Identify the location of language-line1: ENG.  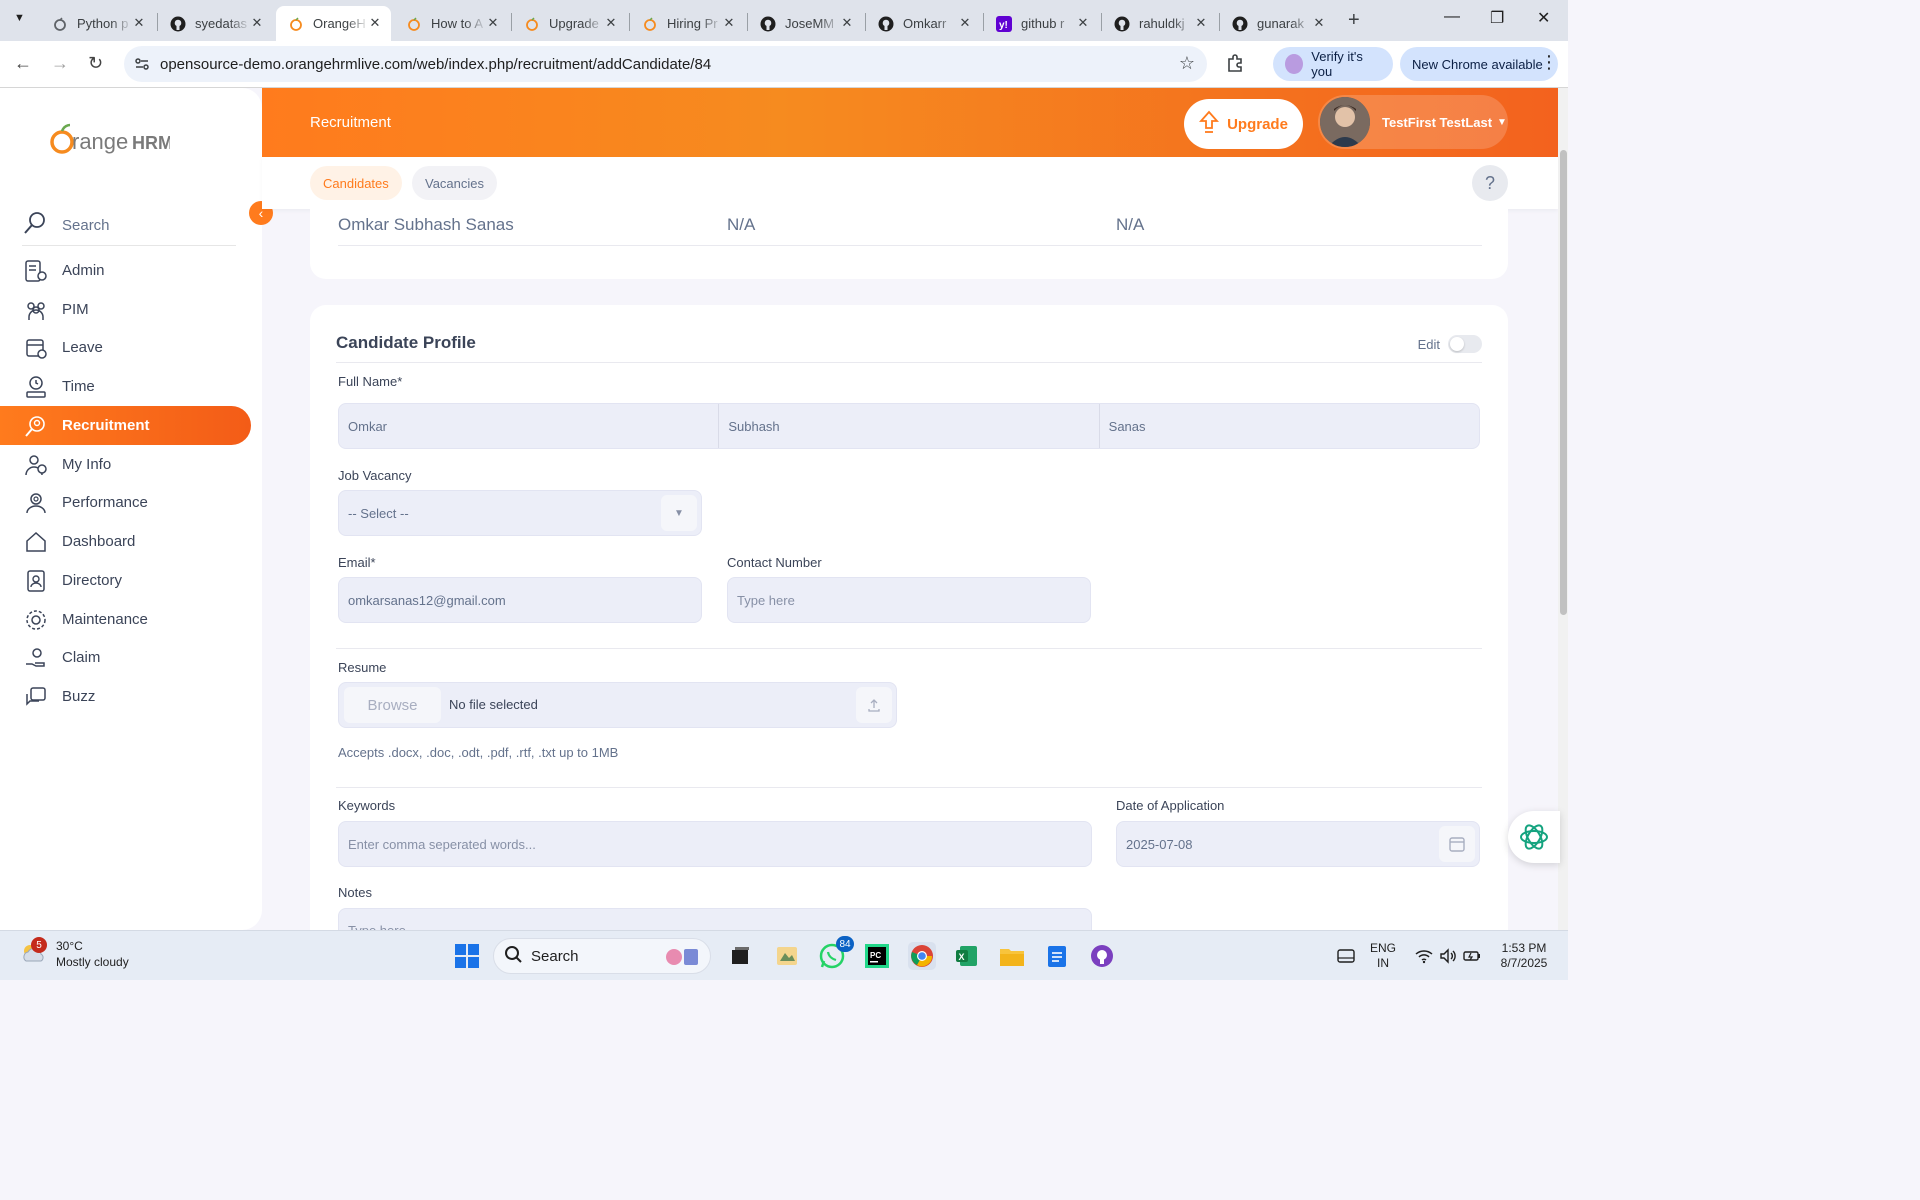
(1383, 948).